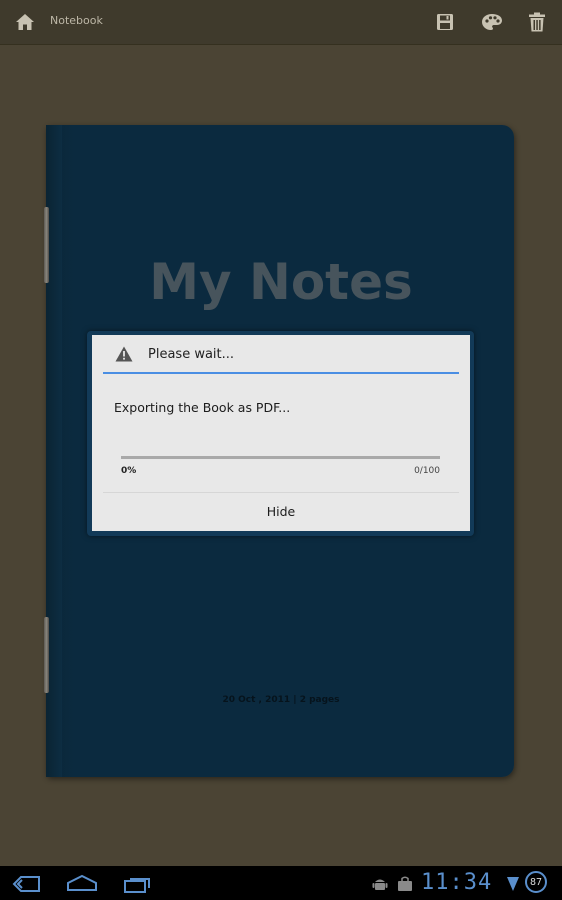  What do you see at coordinates (82, 883) in the screenshot?
I see `home-nav-icon` at bounding box center [82, 883].